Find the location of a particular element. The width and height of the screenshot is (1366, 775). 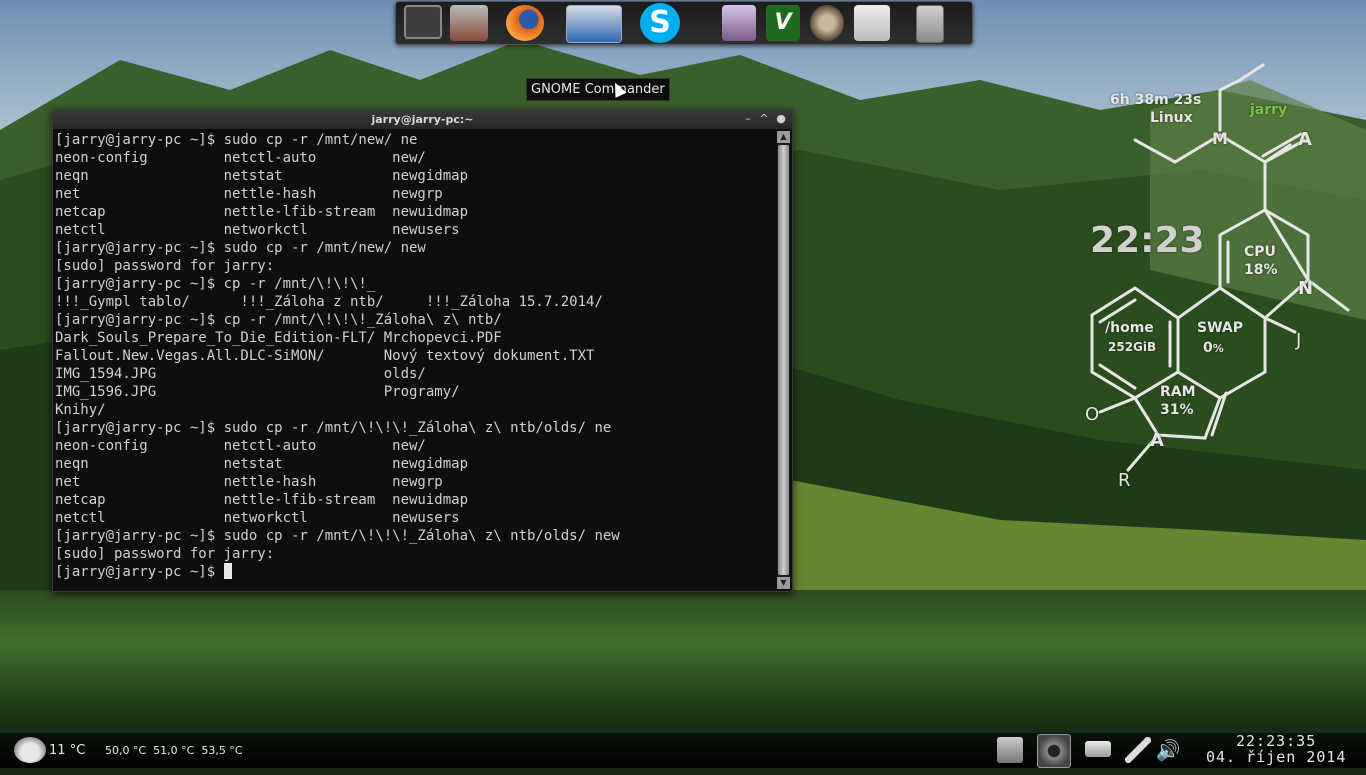

terminal-cursor is located at coordinates (227, 571).